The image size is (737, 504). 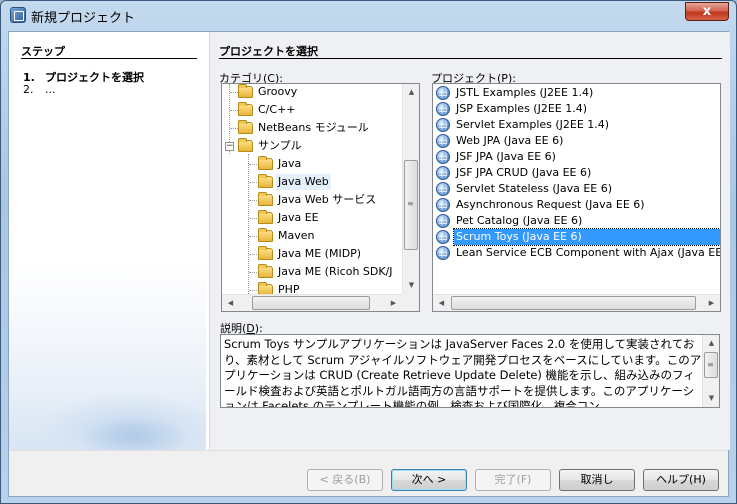 I want to click on step-number: 2., so click(x=28, y=89).